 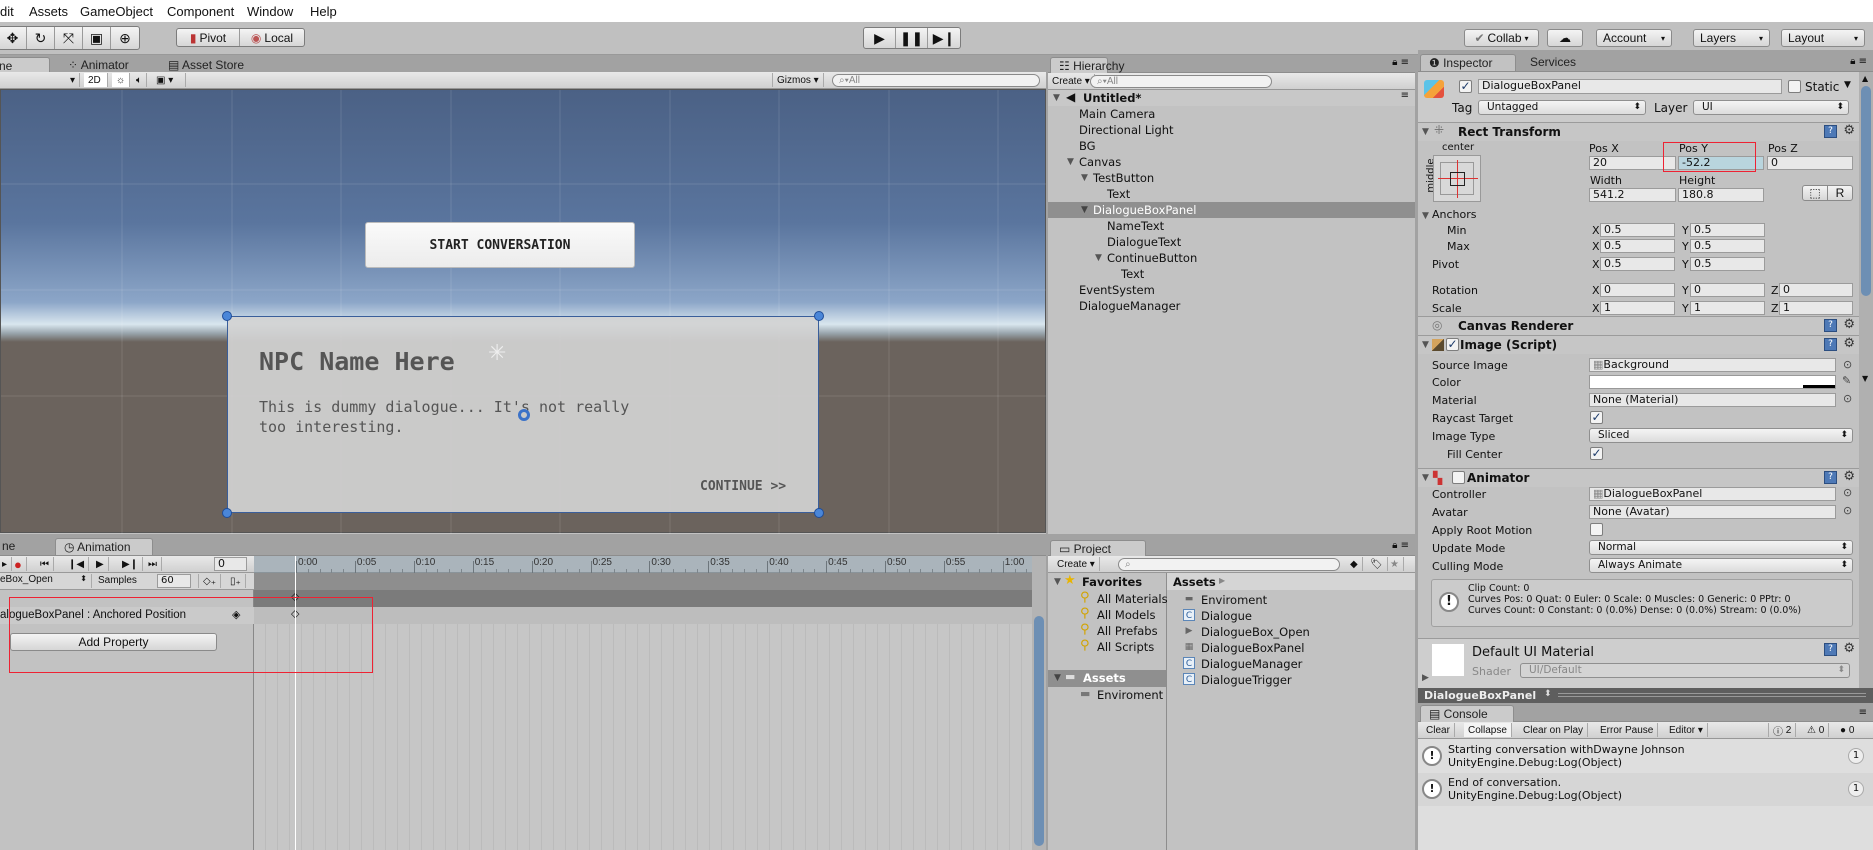 I want to click on rect-transform-header: ▼ ⁜ Rect Transform ? ⚙, so click(x=1638, y=131).